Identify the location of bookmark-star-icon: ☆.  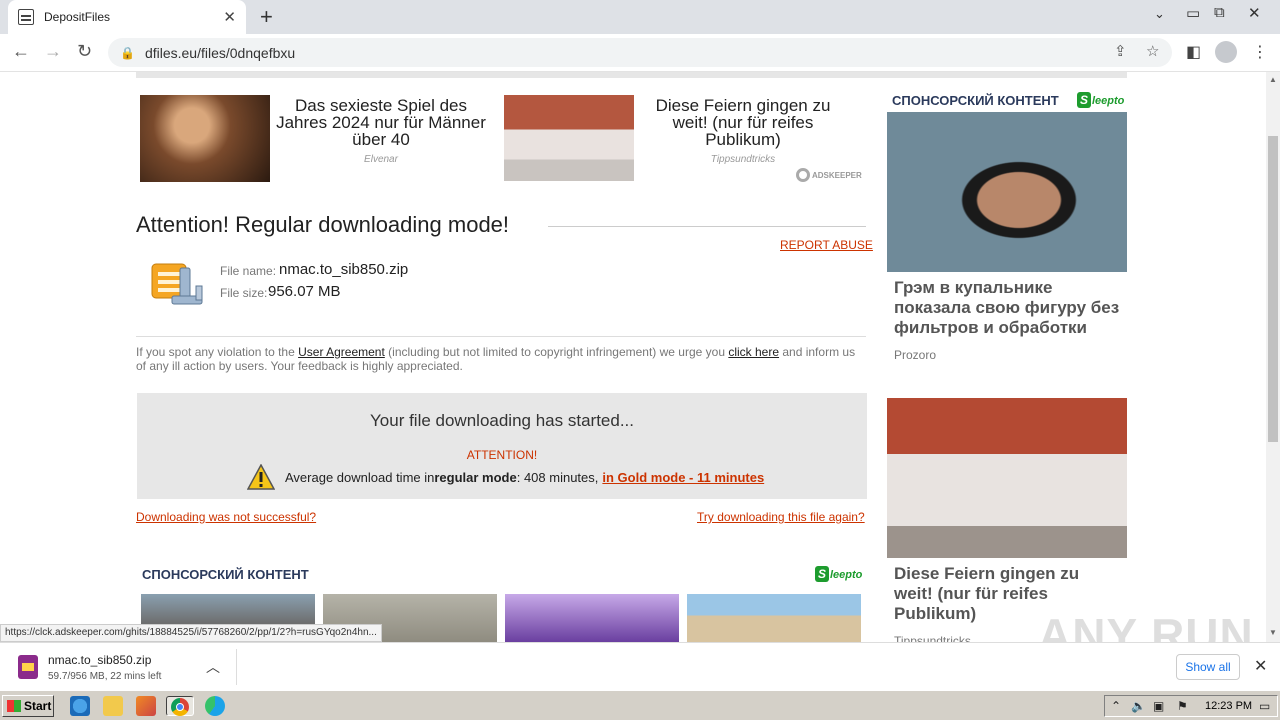
(1152, 51).